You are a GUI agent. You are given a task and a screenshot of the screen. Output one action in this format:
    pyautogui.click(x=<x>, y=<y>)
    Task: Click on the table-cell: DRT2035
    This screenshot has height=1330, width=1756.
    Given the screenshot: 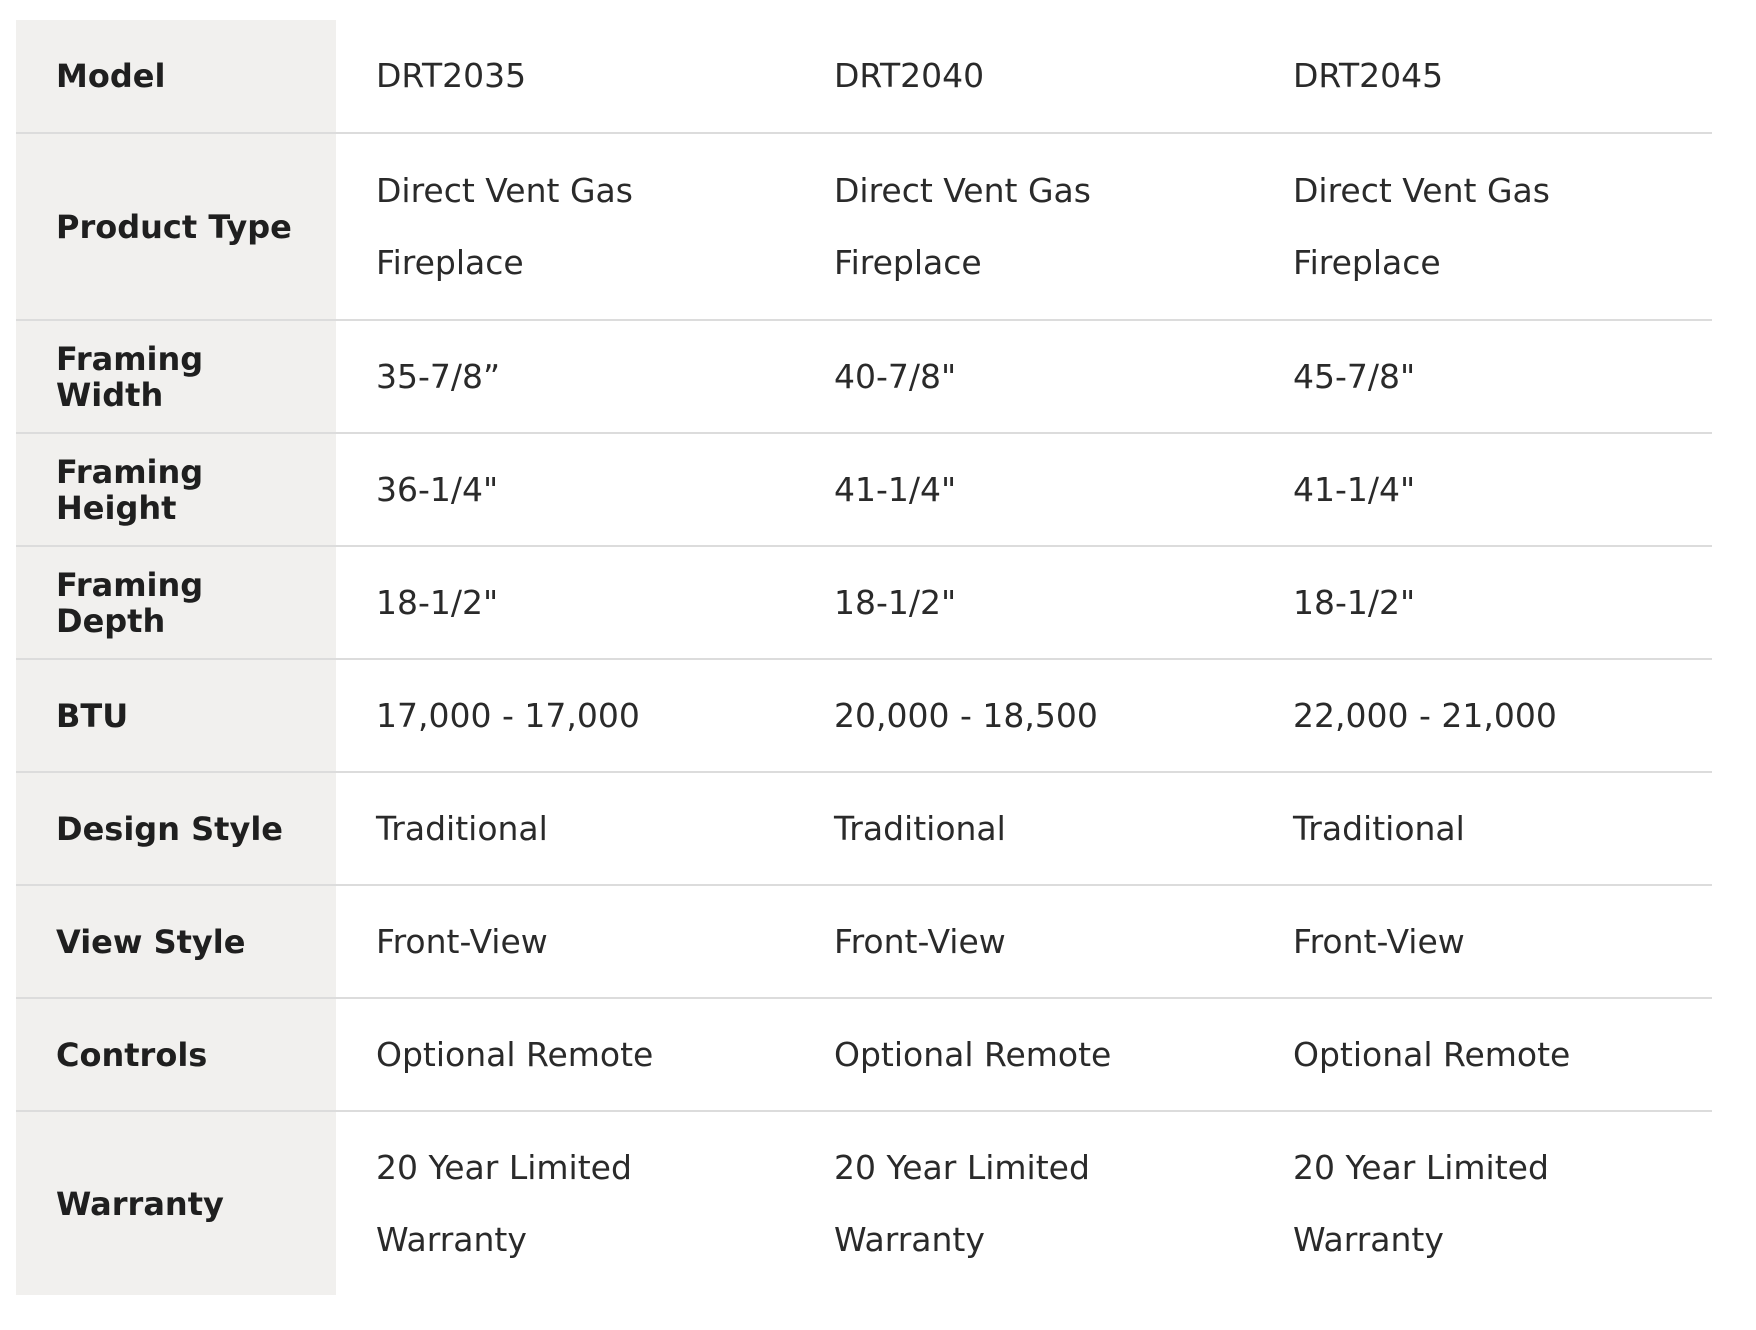 What is the action you would take?
    pyautogui.click(x=565, y=77)
    